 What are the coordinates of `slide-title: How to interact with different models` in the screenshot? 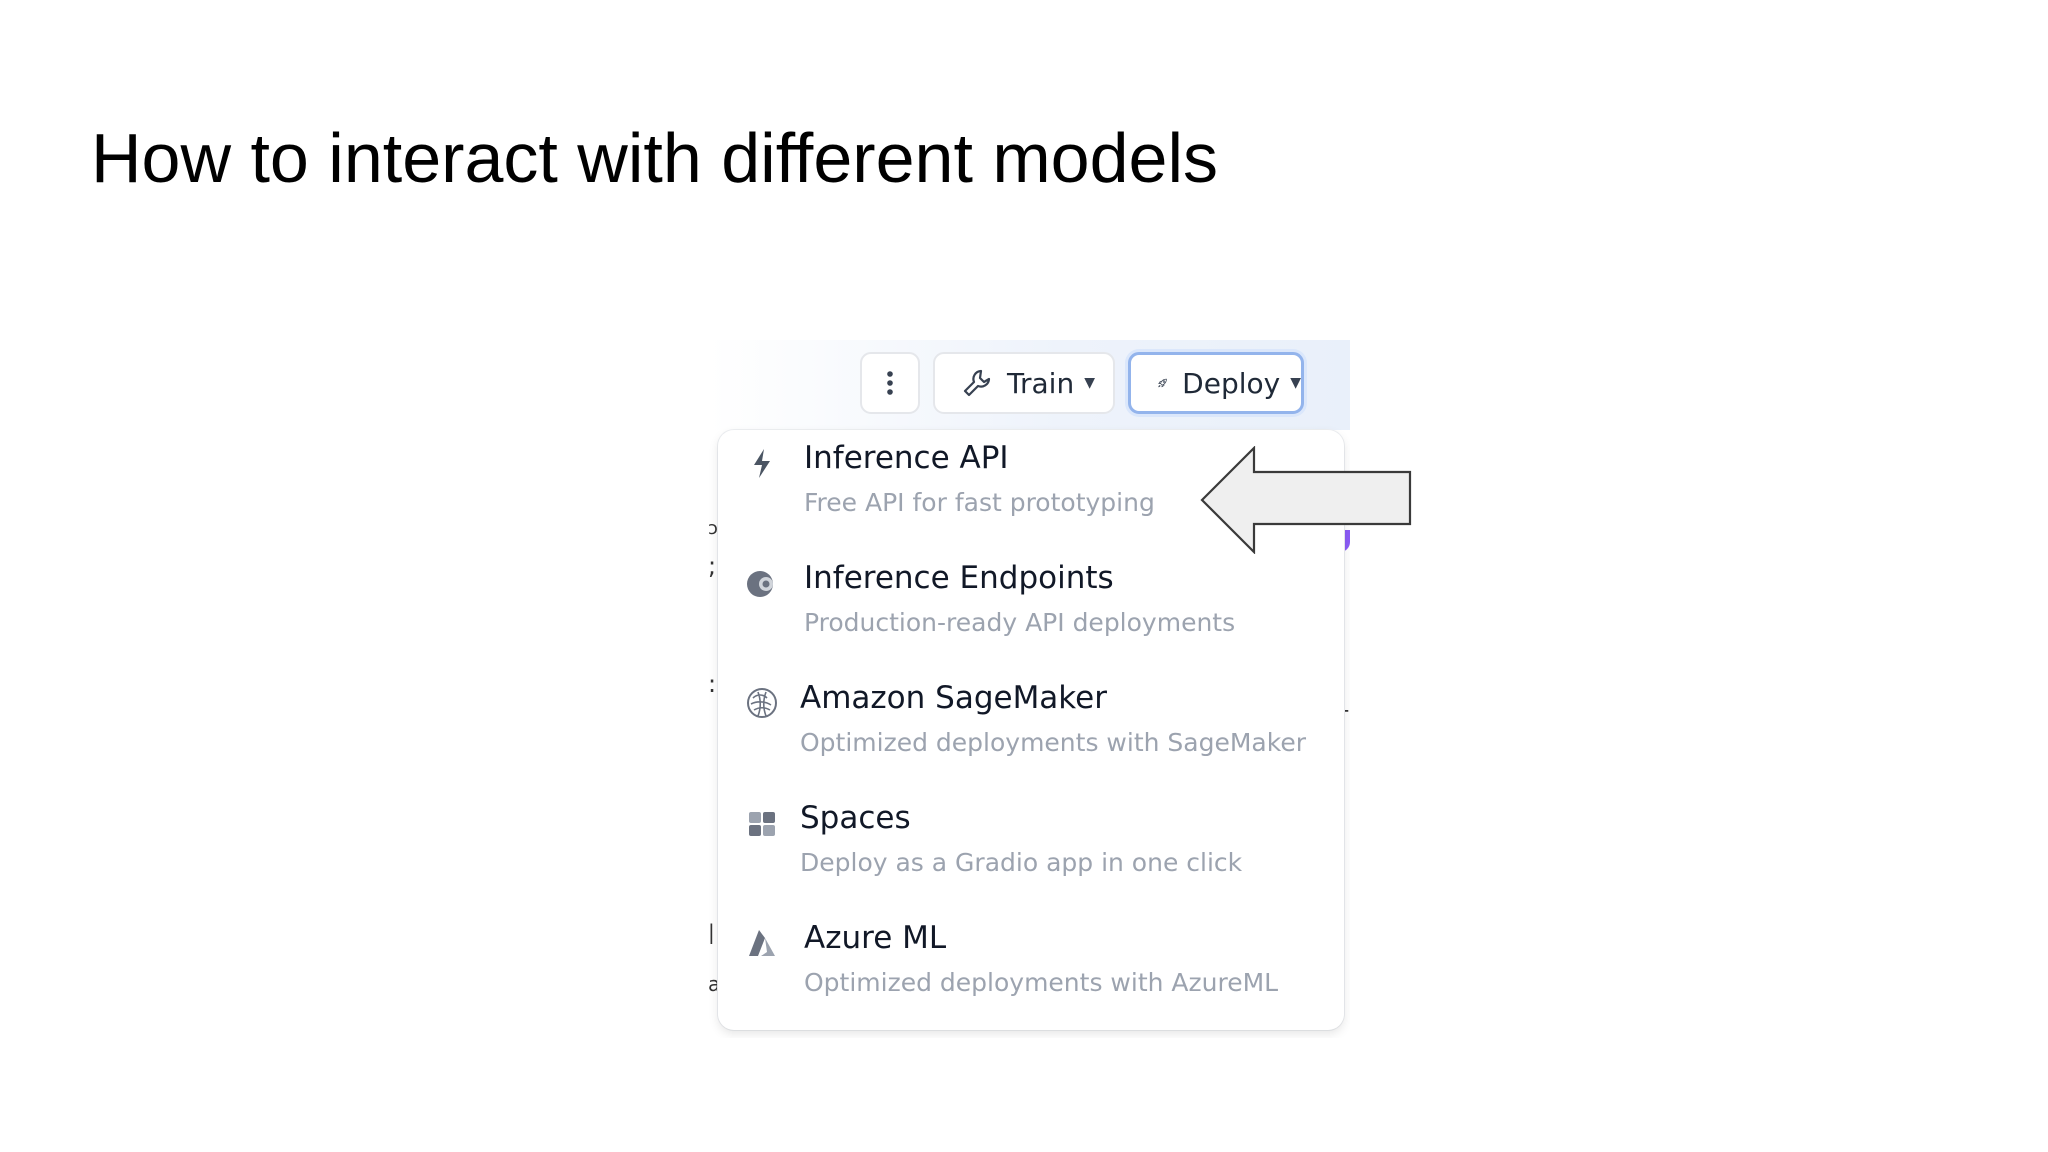 It's located at (655, 158).